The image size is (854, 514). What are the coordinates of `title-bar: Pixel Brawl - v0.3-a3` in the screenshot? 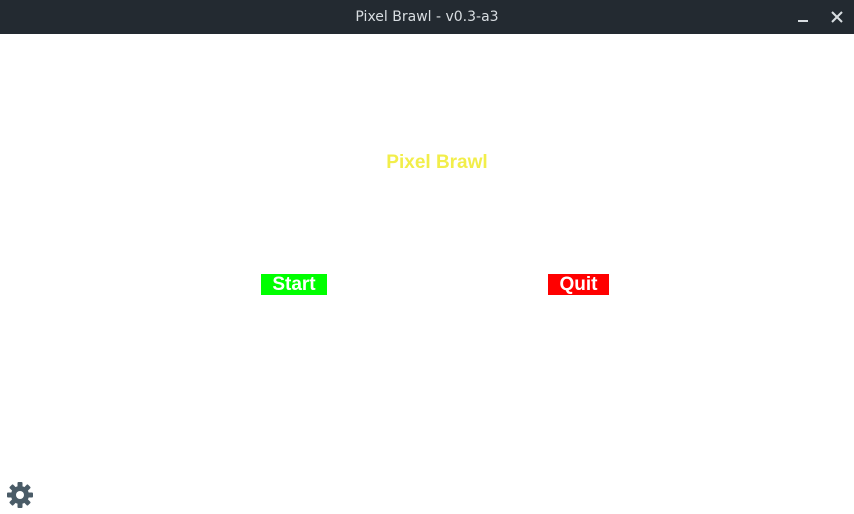 It's located at (427, 17).